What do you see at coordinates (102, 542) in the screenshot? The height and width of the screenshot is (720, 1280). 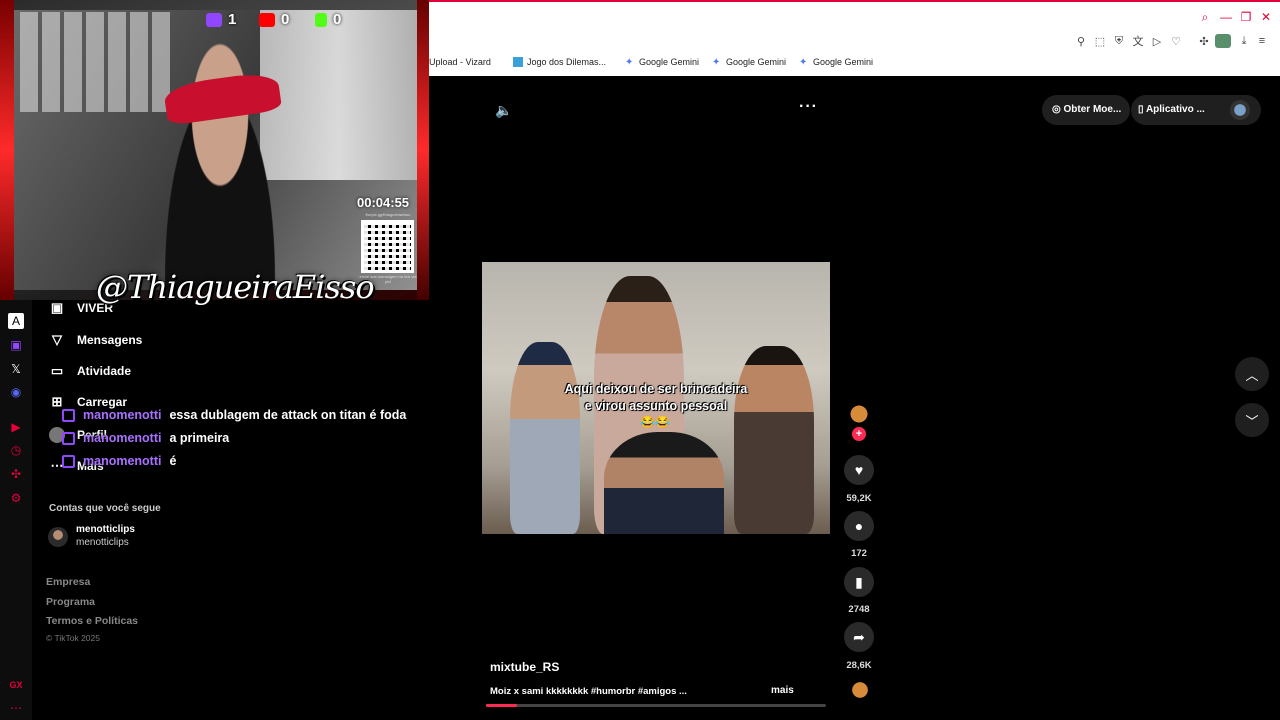 I see `following-handle: menotticlips` at bounding box center [102, 542].